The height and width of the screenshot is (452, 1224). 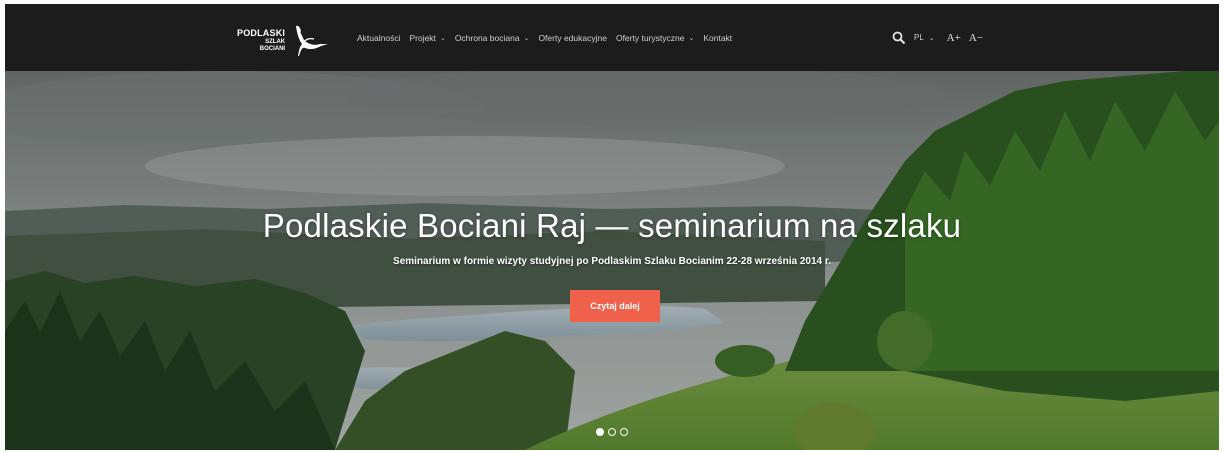 I want to click on nav-item-label: Kontakt, so click(x=718, y=37).